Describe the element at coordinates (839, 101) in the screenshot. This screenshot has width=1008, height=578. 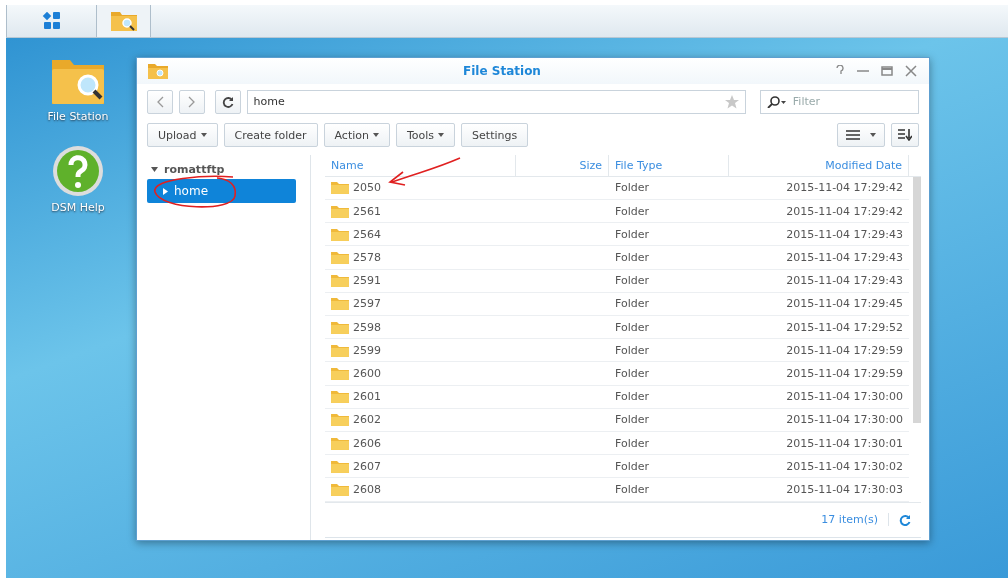
I see `search-box: Filter` at that location.